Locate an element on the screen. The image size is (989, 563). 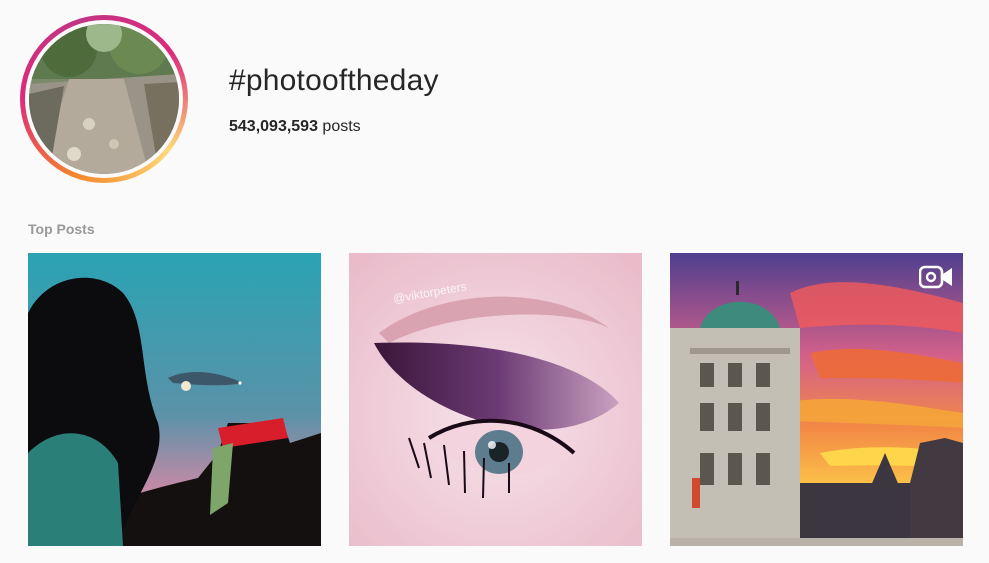
post-count-number: 543,093,593 is located at coordinates (273, 126).